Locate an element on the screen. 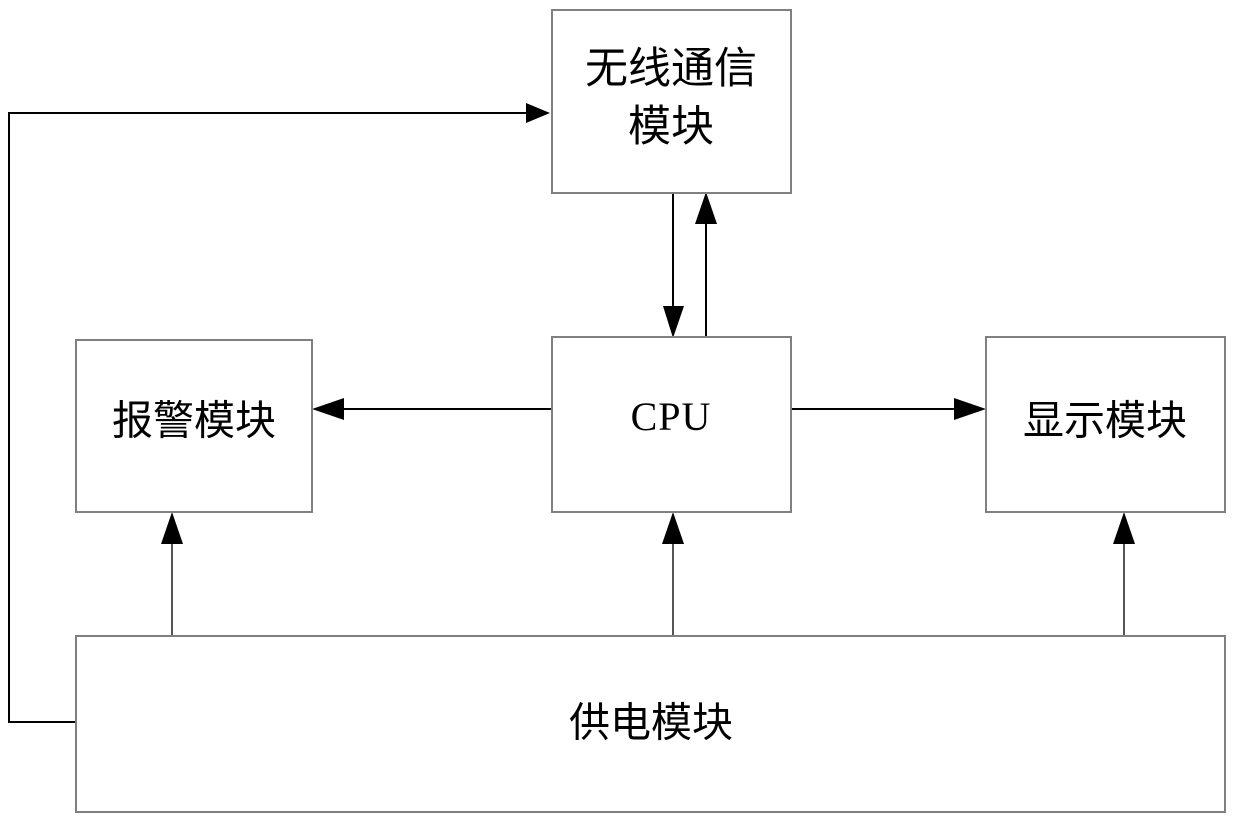 The image size is (1240, 827). cpu-to-display-arrowhead is located at coordinates (970, 409).